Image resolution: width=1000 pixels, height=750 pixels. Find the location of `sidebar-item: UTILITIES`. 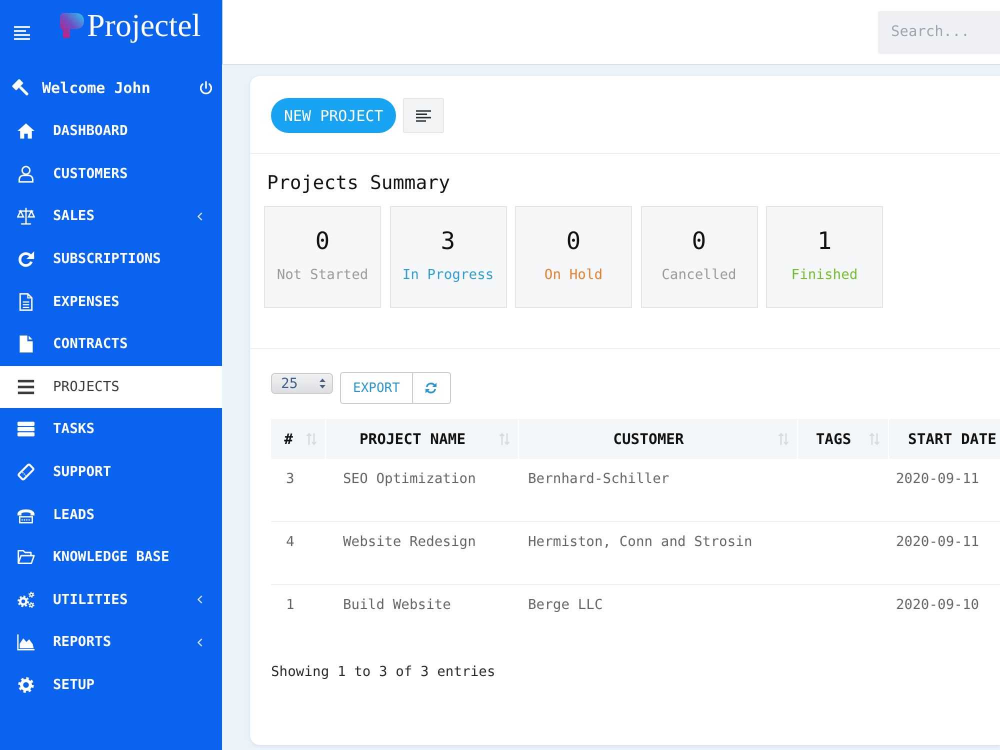

sidebar-item: UTILITIES is located at coordinates (111, 600).